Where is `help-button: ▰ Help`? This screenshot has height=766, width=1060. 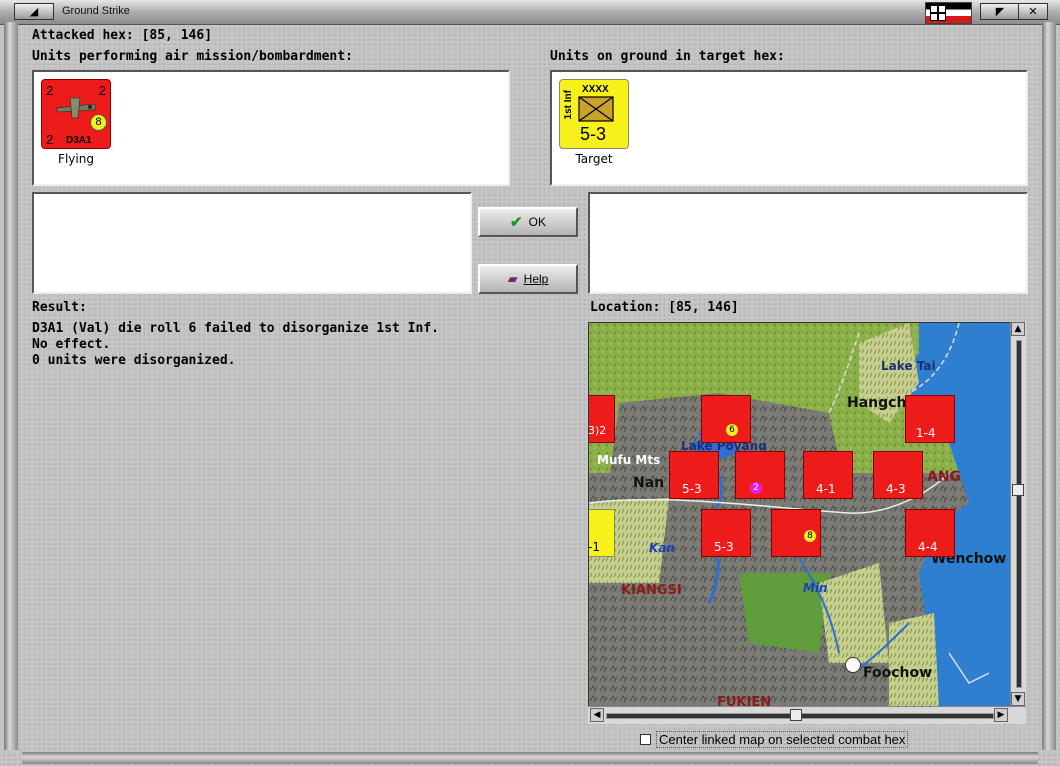 help-button: ▰ Help is located at coordinates (528, 279).